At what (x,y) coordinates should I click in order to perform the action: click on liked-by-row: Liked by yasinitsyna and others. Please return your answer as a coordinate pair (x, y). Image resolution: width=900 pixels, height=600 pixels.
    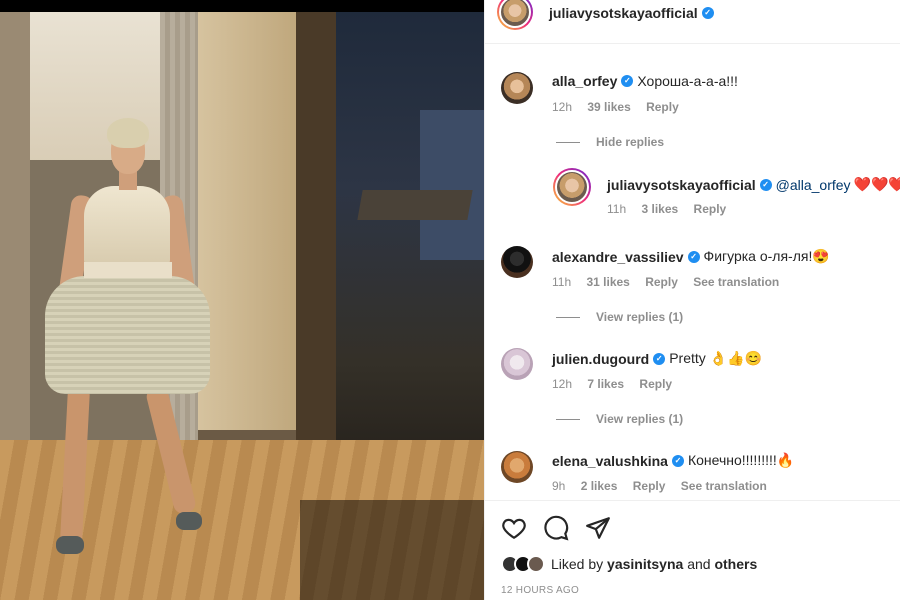
    Looking at the image, I should click on (629, 564).